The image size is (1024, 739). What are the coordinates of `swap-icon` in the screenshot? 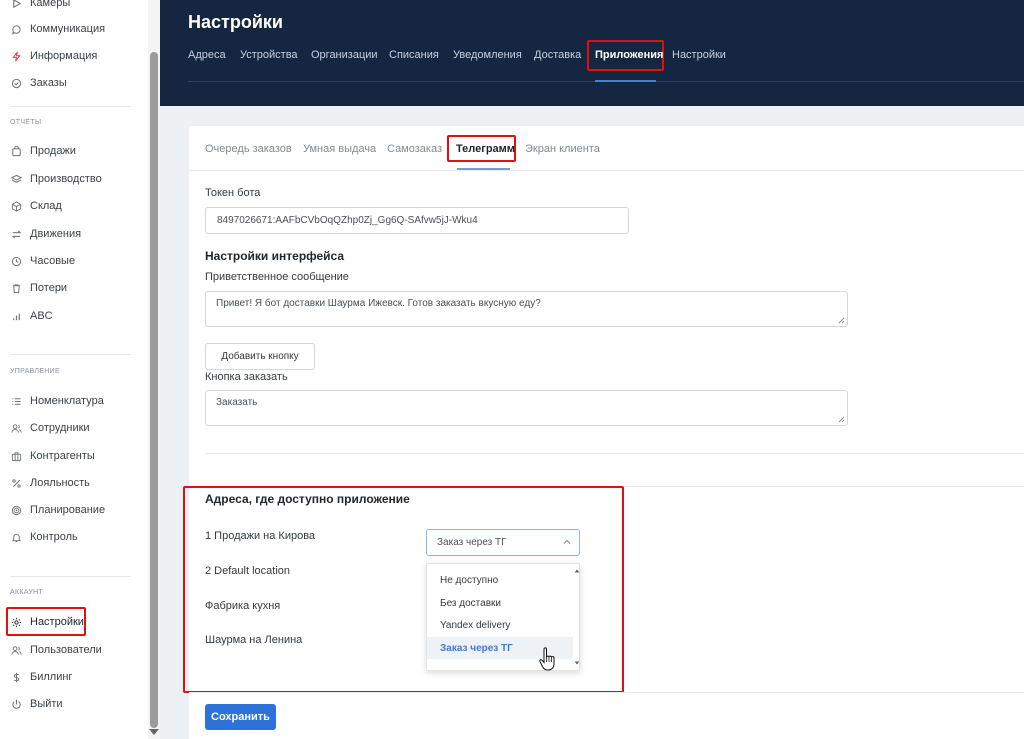 It's located at (16, 234).